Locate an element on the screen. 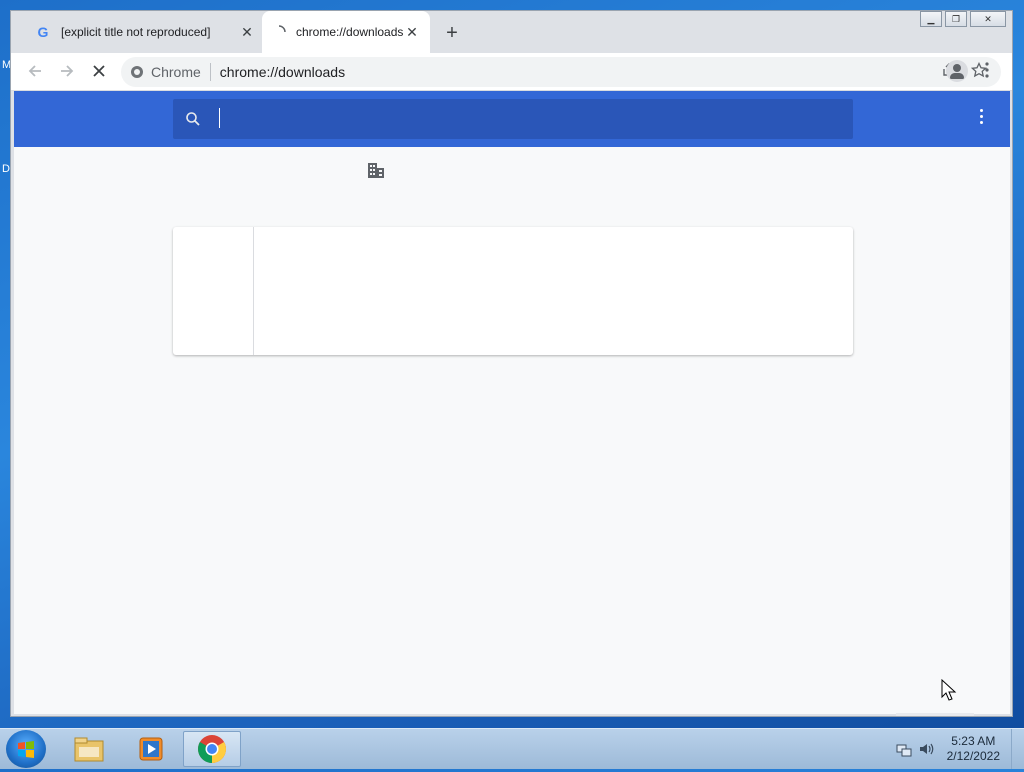 This screenshot has height=772, width=1024. tab-google-search: G [explicit title not reproduced] ✕ is located at coordinates (145, 32).